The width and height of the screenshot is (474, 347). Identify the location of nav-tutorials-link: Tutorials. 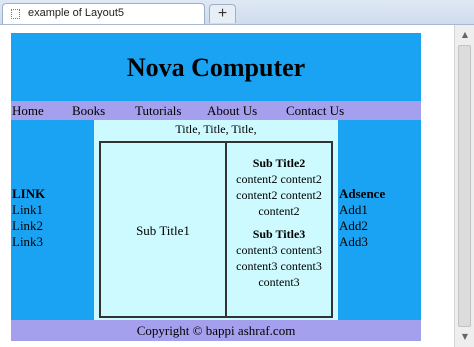
(158, 110).